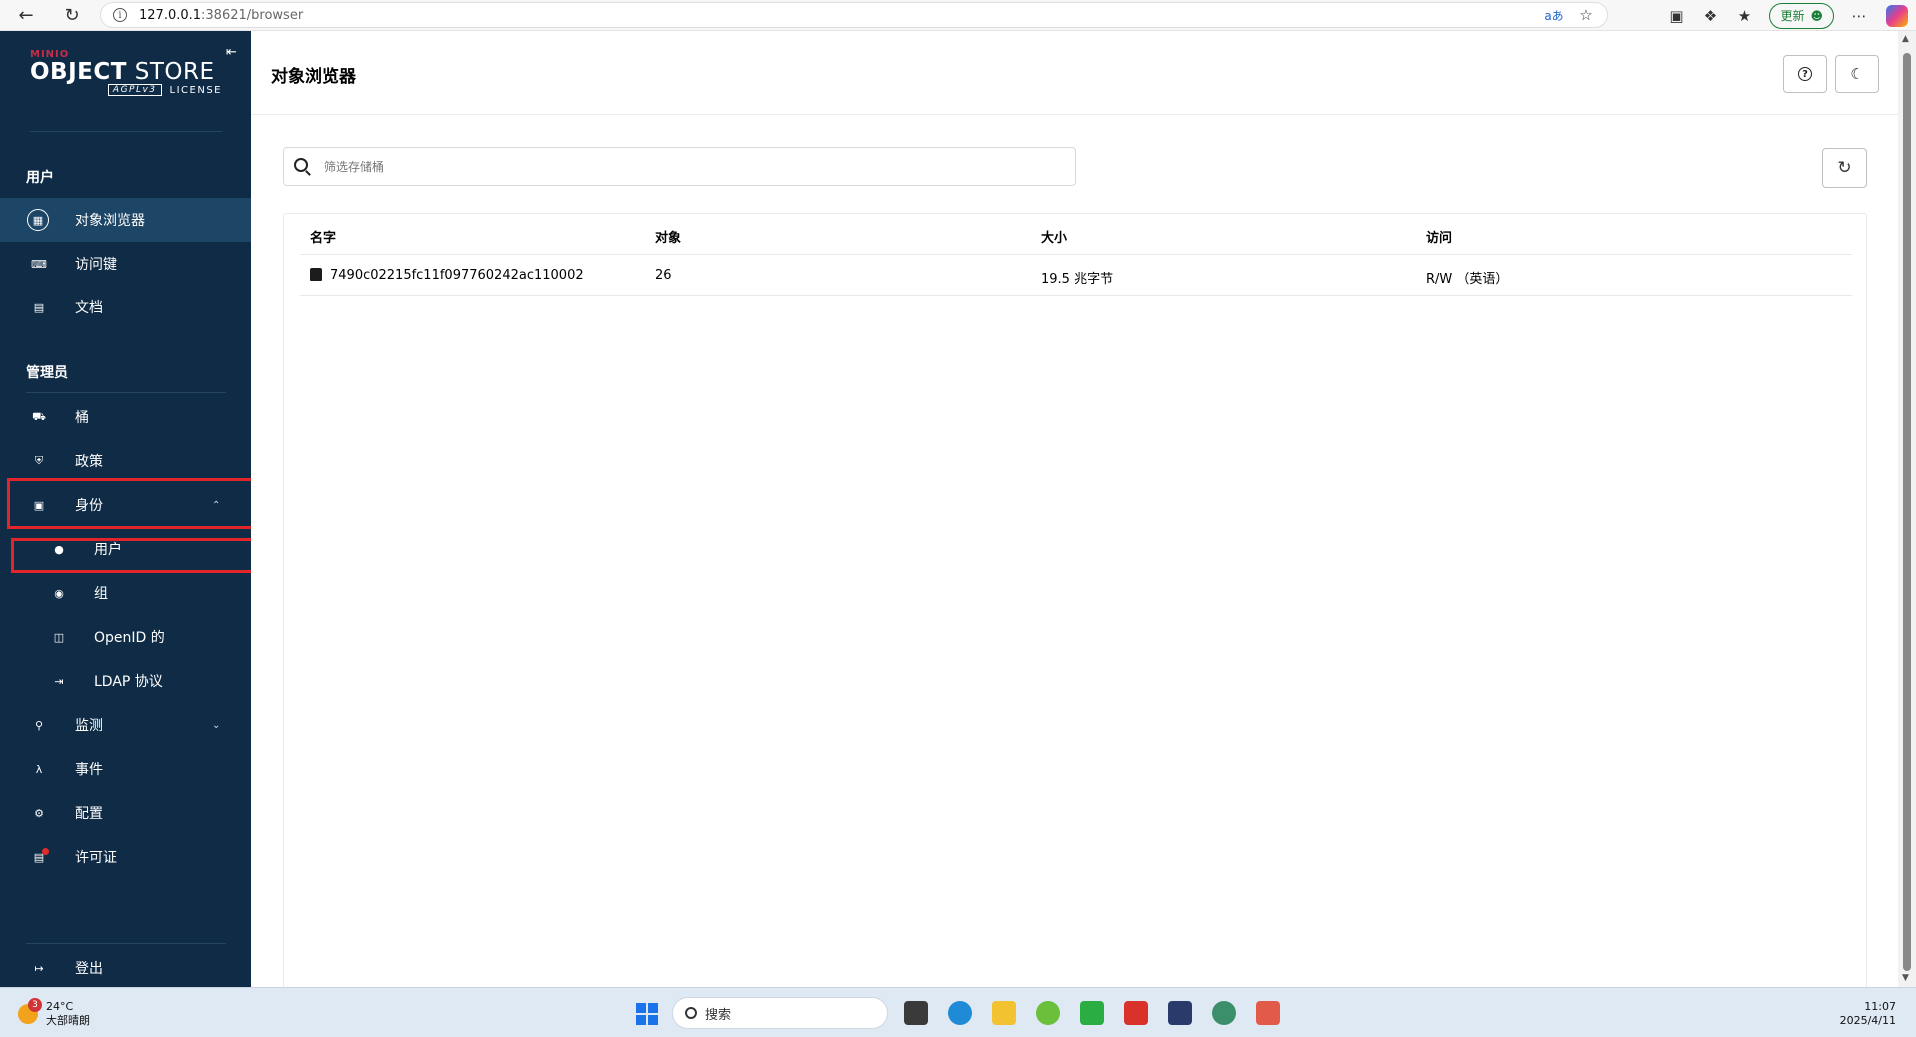 The width and height of the screenshot is (1916, 1037). I want to click on access-keys-icon: ⌨, so click(39, 264).